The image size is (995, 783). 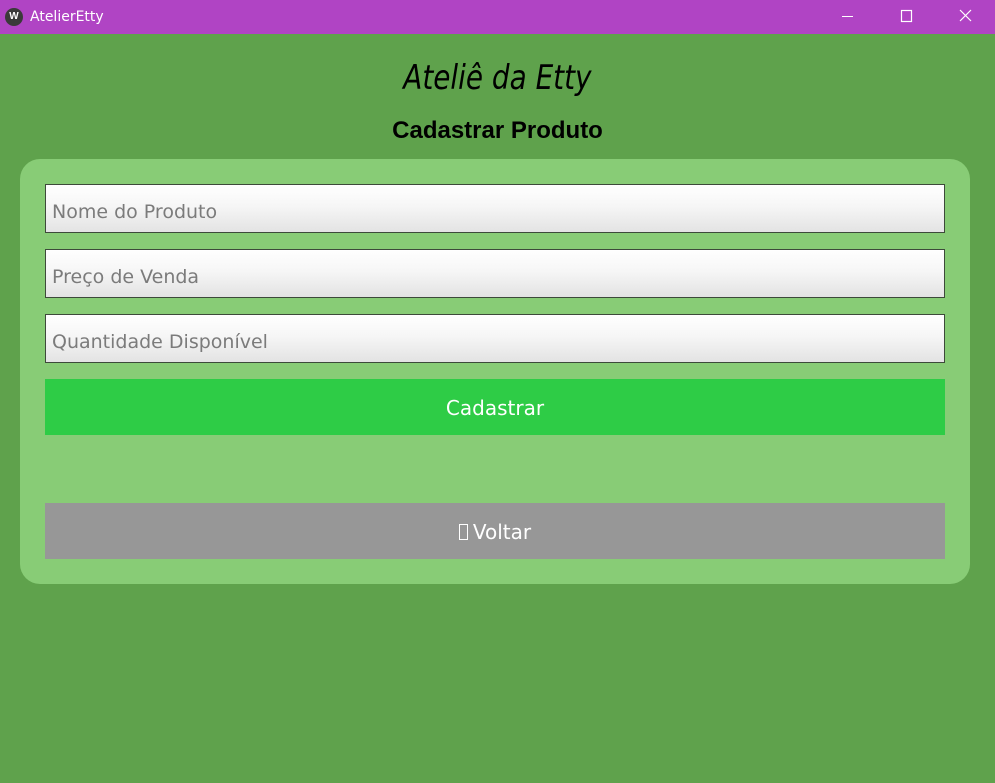 I want to click on cadastrar-button: Cadastrar, so click(x=495, y=407).